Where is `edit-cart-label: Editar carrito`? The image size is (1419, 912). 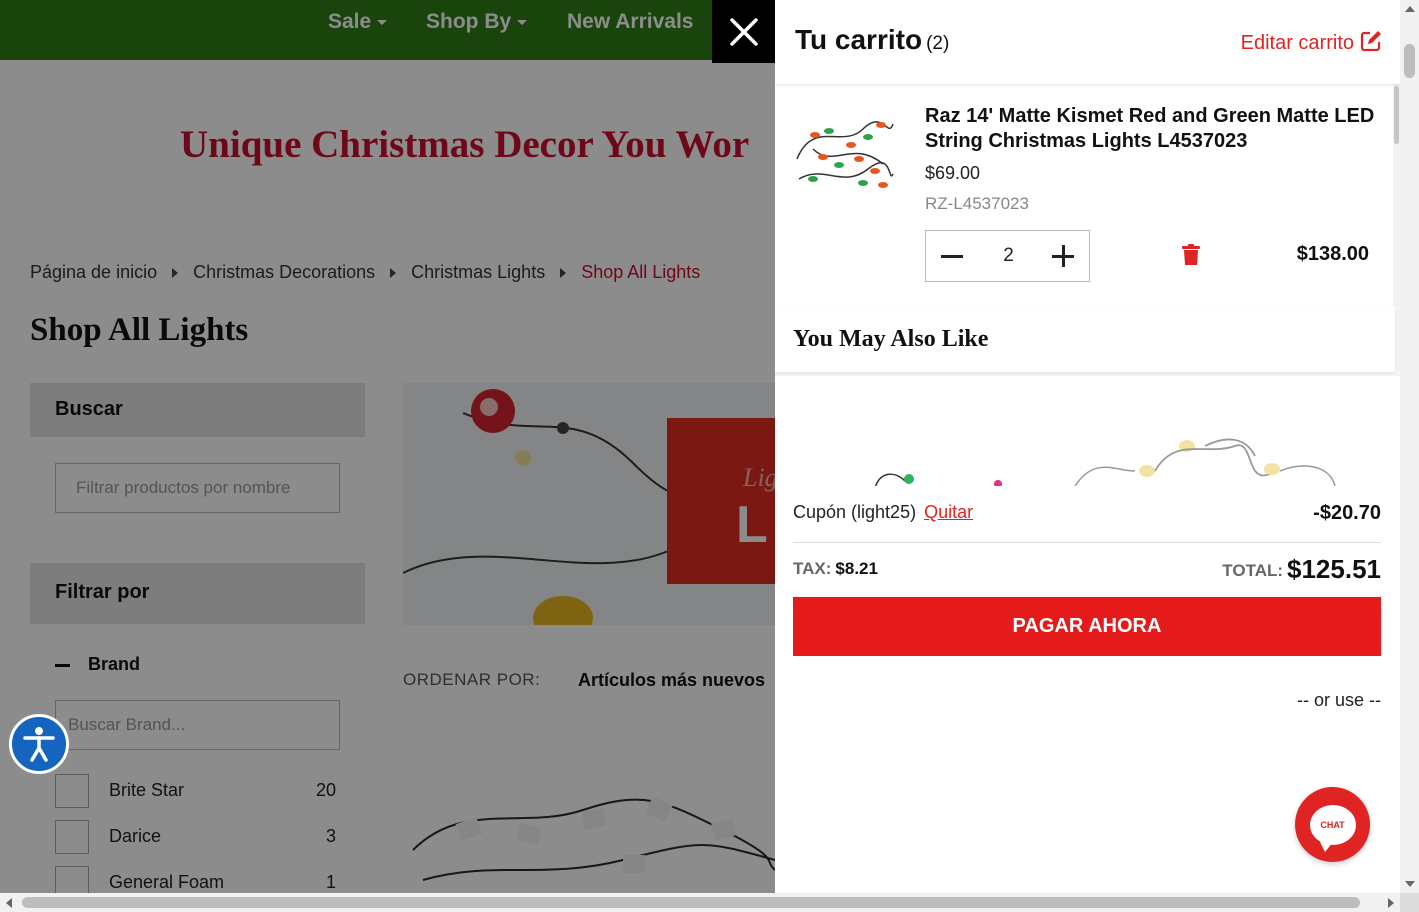
edit-cart-label: Editar carrito is located at coordinates (1297, 43).